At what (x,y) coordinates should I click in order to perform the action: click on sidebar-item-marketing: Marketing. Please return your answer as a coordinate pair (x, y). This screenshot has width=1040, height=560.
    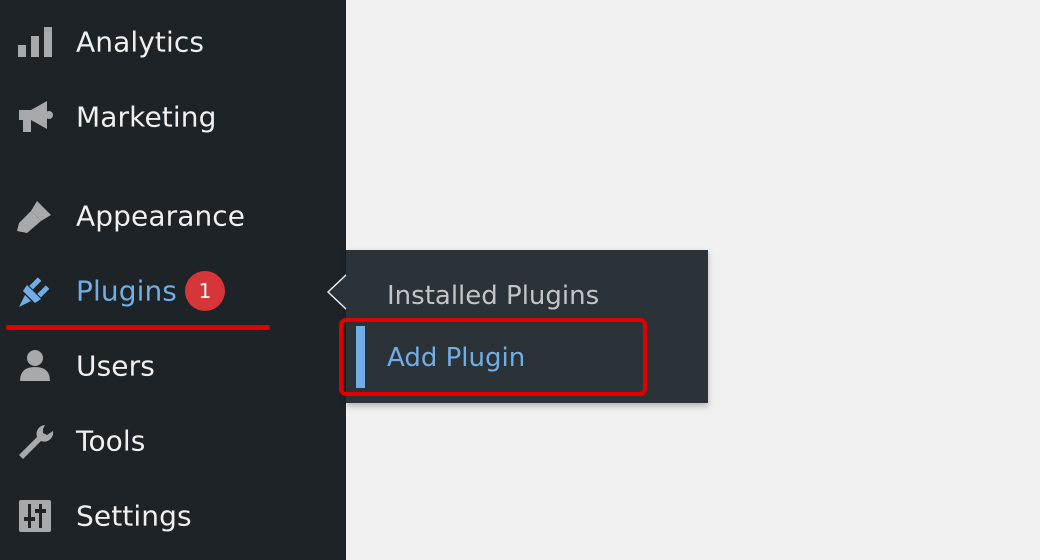
    Looking at the image, I should click on (173, 117).